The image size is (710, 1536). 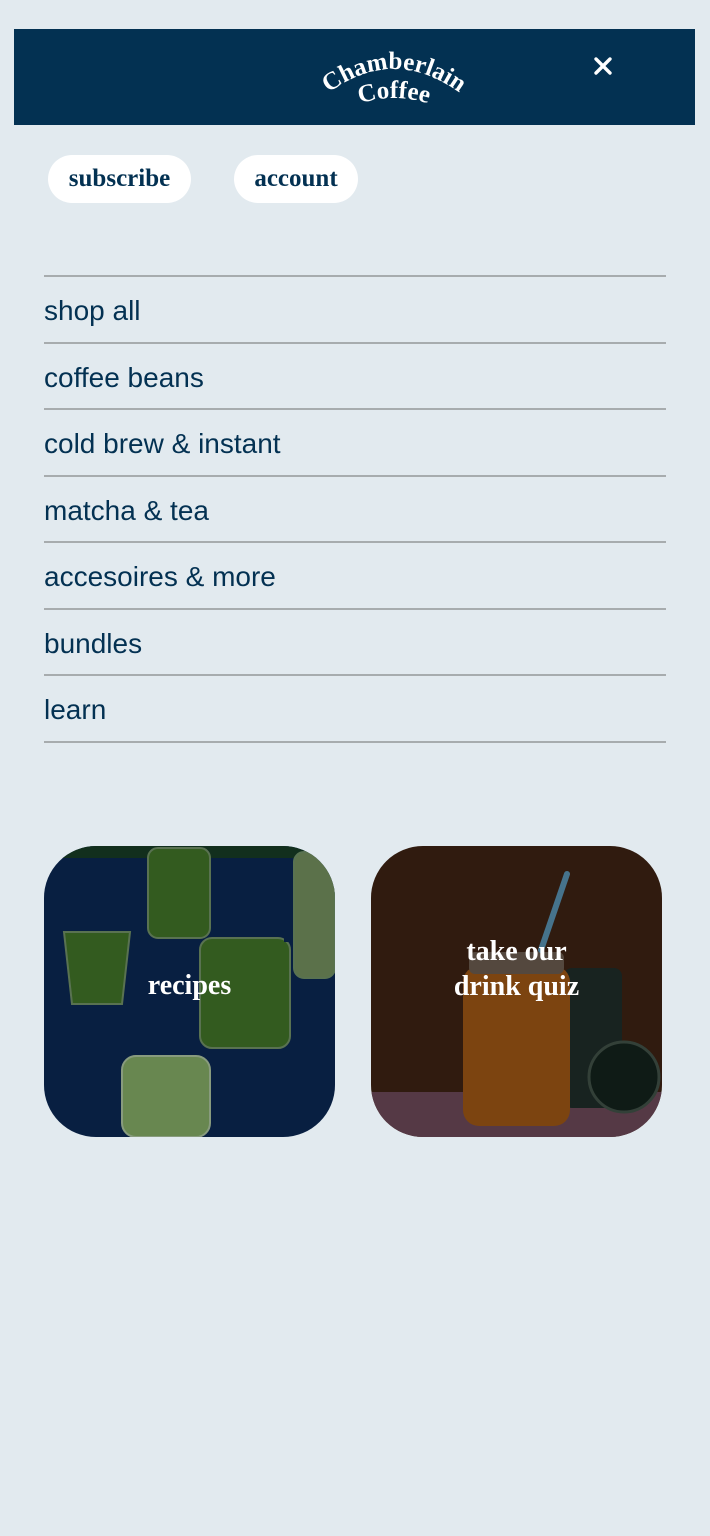 I want to click on svg-text: Coffee, so click(x=394, y=93).